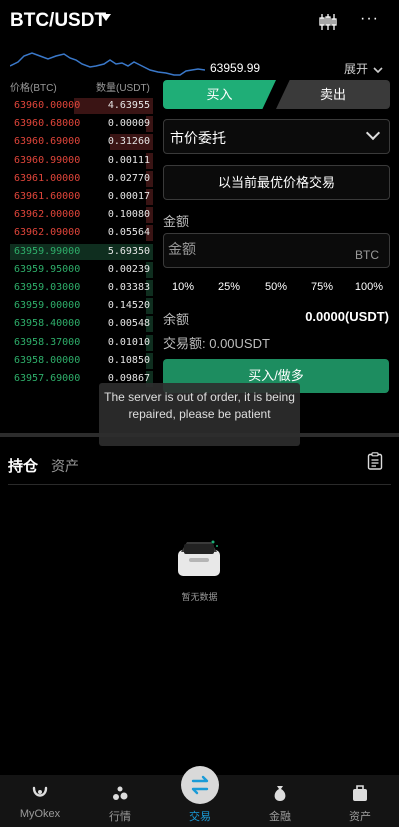  What do you see at coordinates (47, 196) in the screenshot?
I see `orderbook-price: 63961.60000` at bounding box center [47, 196].